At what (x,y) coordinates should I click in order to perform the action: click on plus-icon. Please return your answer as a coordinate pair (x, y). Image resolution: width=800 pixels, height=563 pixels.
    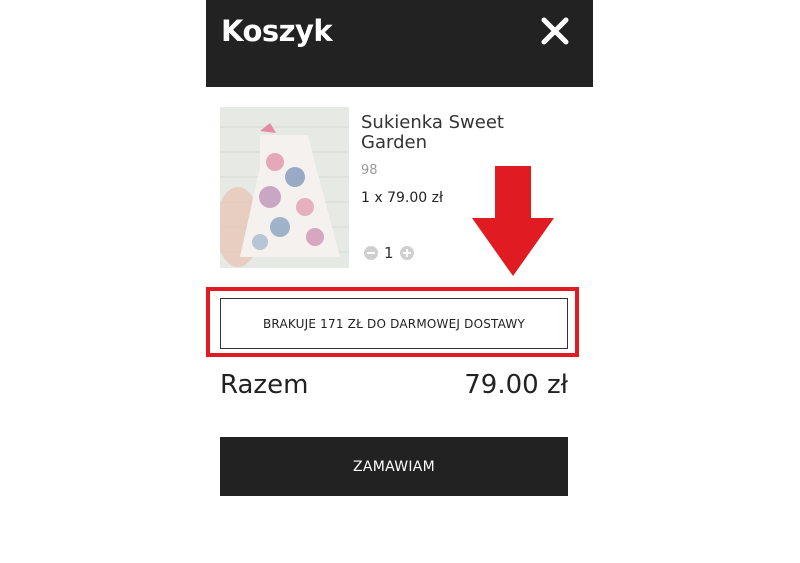
    Looking at the image, I should click on (406, 253).